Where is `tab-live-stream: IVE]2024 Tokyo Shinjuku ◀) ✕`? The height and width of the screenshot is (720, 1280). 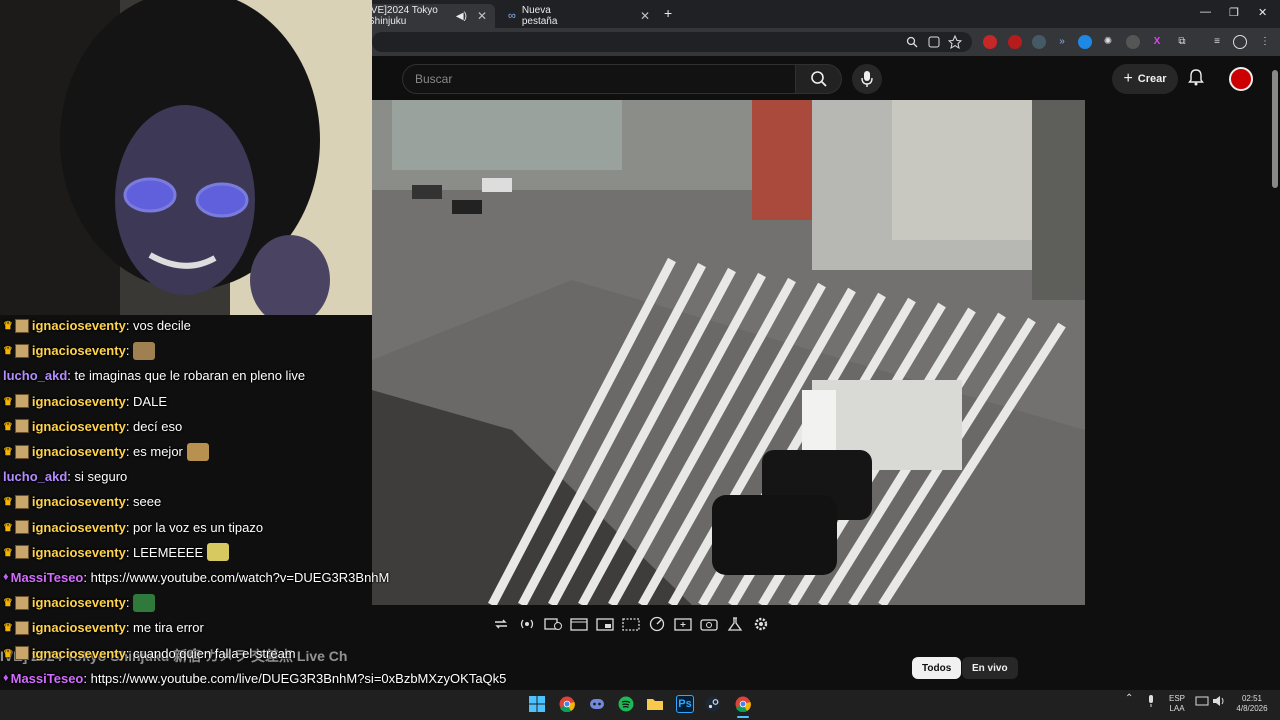 tab-live-stream: IVE]2024 Tokyo Shinjuku ◀) ✕ is located at coordinates (427, 16).